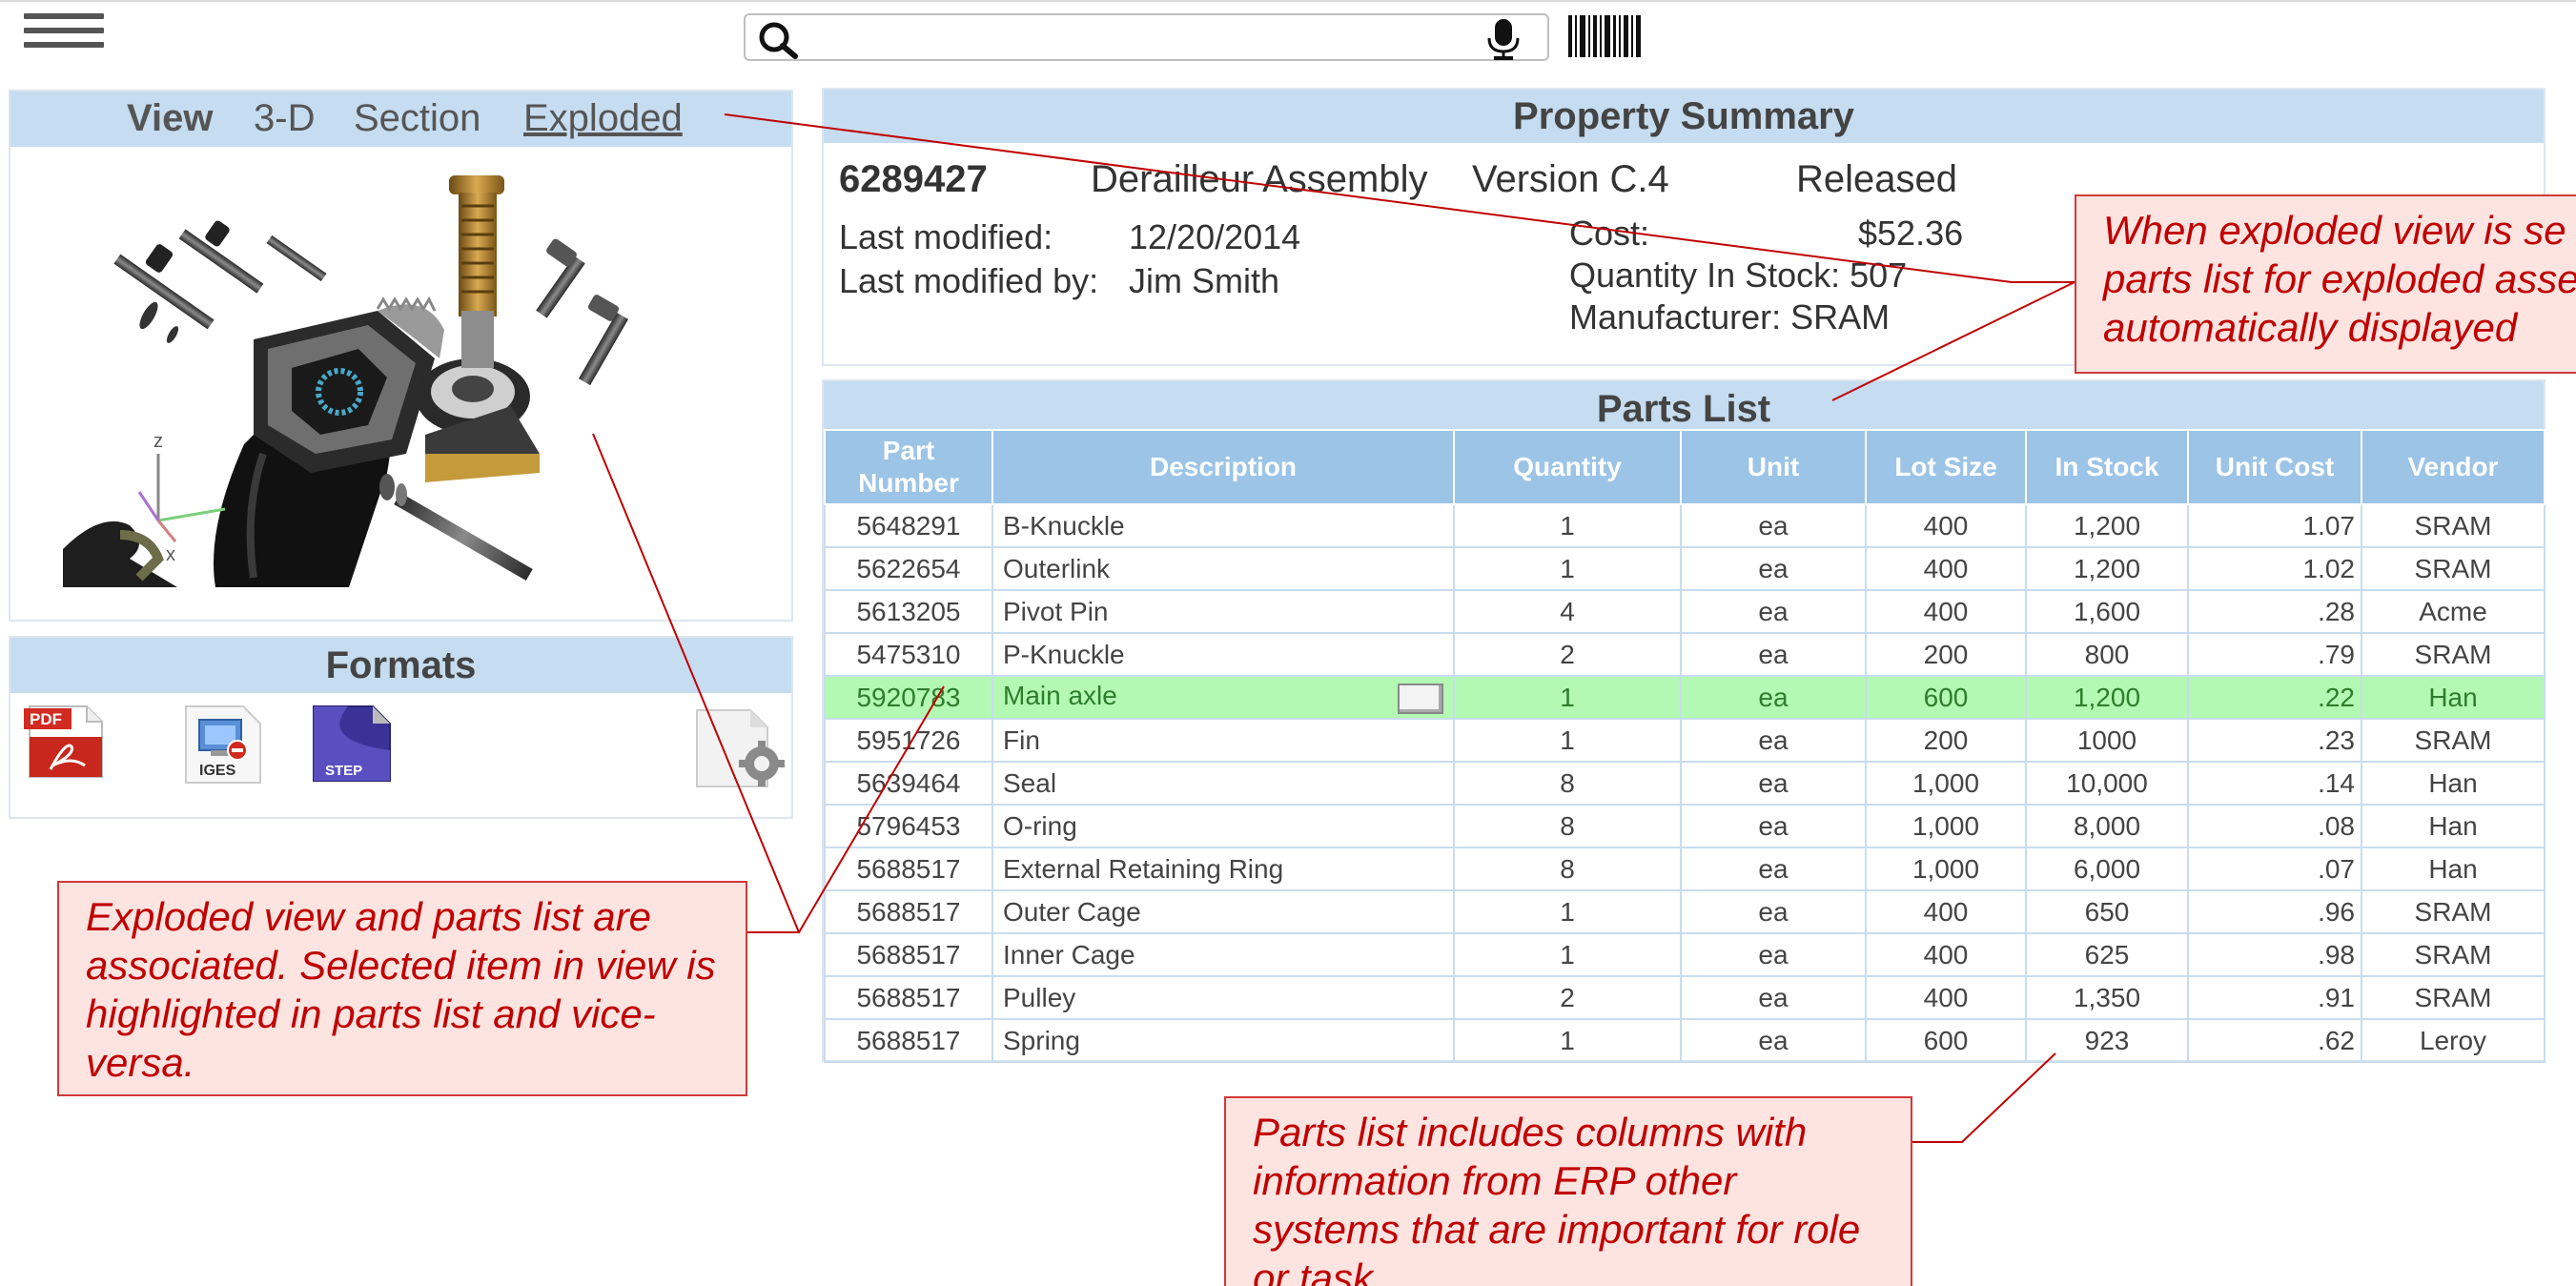 This screenshot has width=2576, height=1286. What do you see at coordinates (2107, 826) in the screenshot?
I see `in-stock-cell: 8,000` at bounding box center [2107, 826].